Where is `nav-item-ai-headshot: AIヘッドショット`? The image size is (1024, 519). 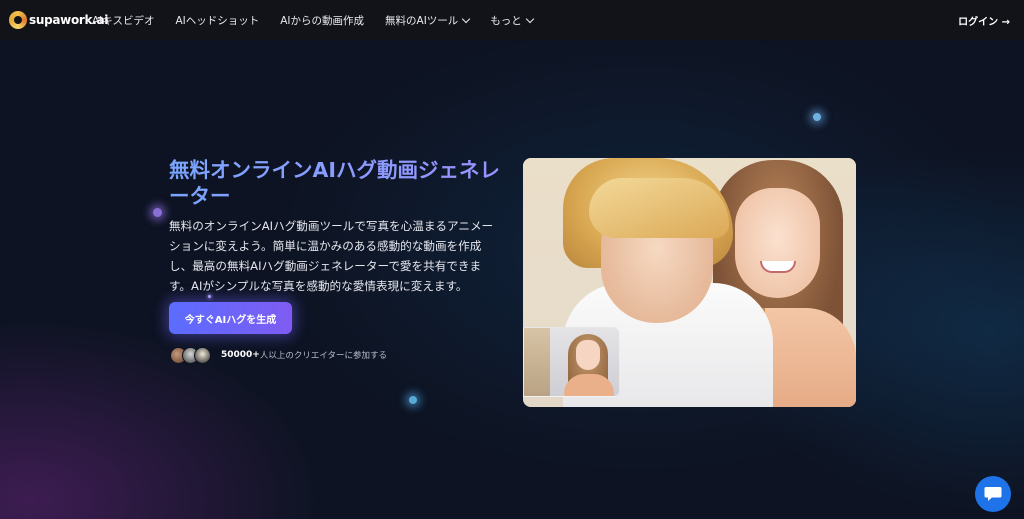 nav-item-ai-headshot: AIヘッドショット is located at coordinates (217, 20).